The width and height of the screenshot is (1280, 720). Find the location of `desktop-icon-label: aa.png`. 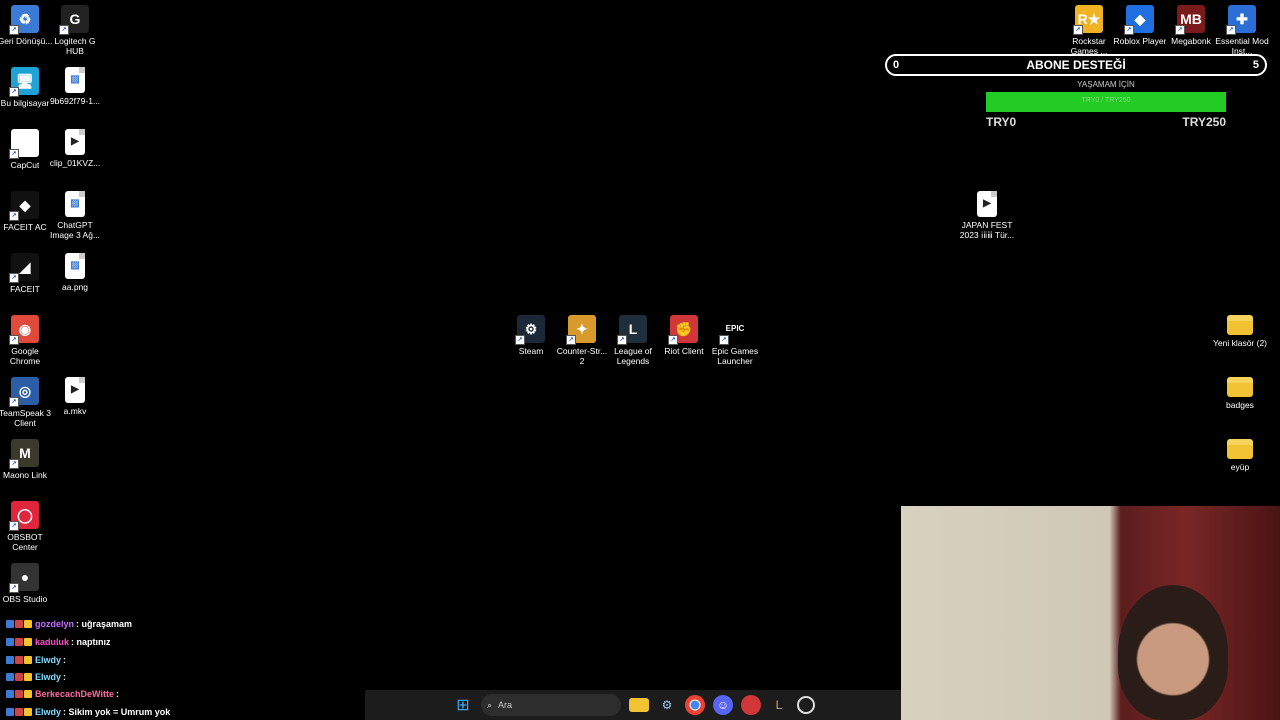

desktop-icon-label: aa.png is located at coordinates (75, 287).